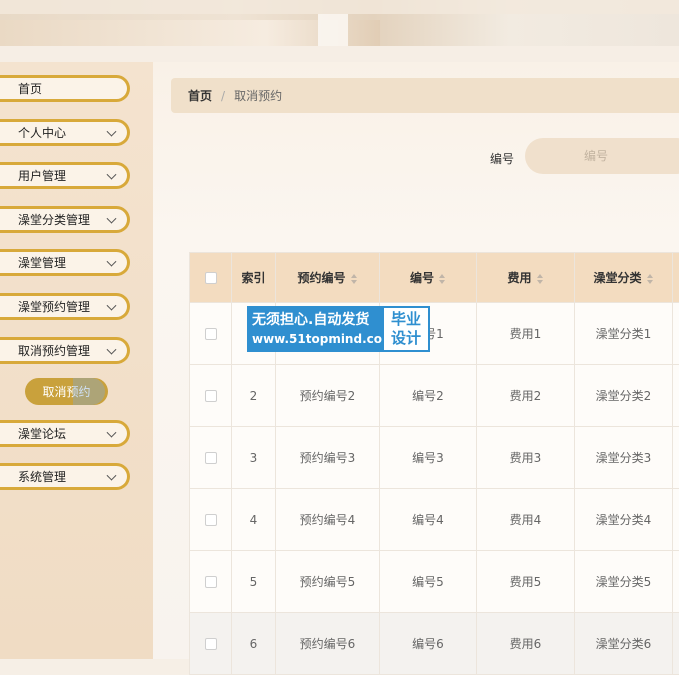 The image size is (679, 675). I want to click on sidebar-item-personal-center: 个人中心, so click(65, 132).